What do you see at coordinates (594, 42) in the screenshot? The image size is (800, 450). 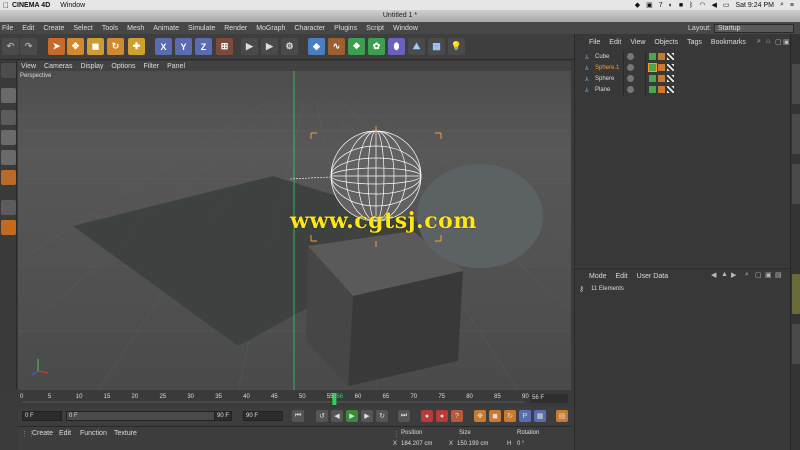 I see `objects-menu-file: File` at bounding box center [594, 42].